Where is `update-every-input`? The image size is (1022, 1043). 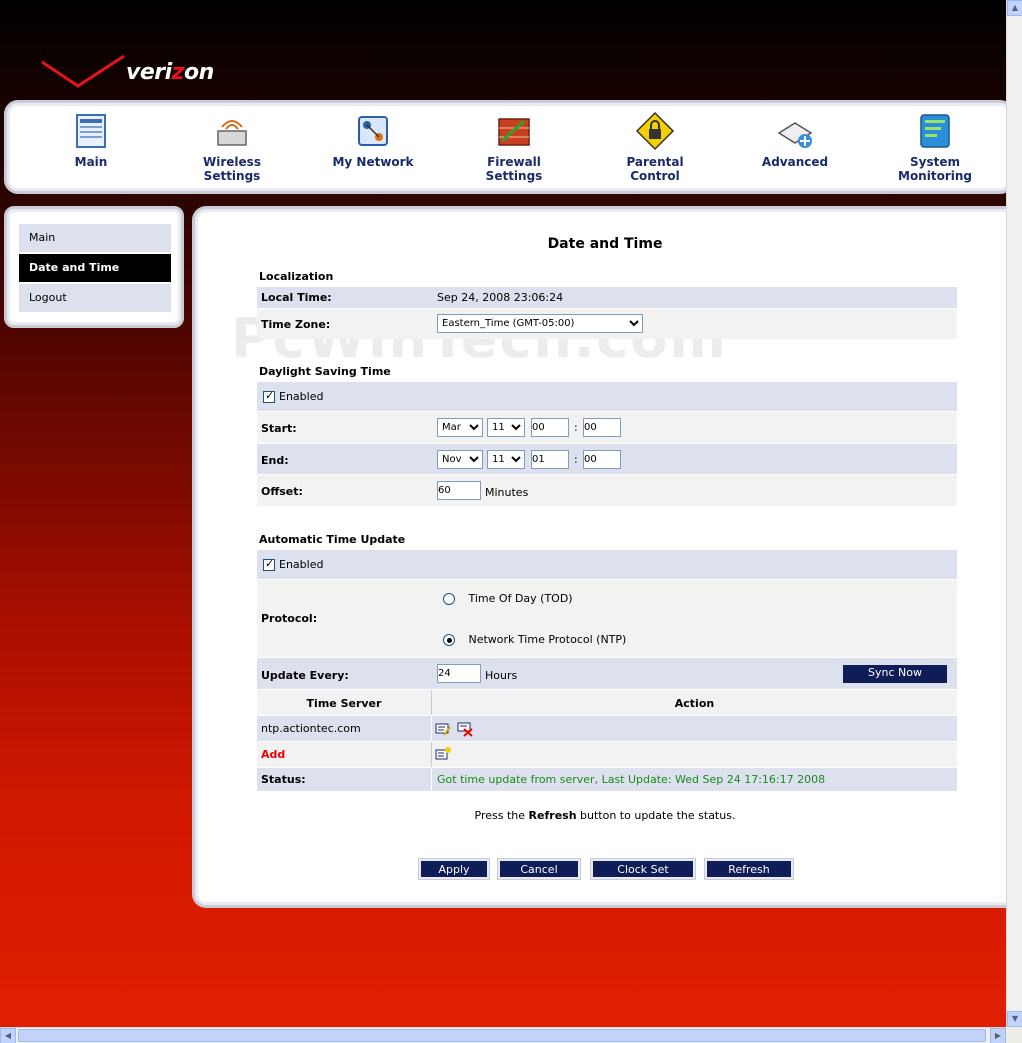 update-every-input is located at coordinates (459, 673).